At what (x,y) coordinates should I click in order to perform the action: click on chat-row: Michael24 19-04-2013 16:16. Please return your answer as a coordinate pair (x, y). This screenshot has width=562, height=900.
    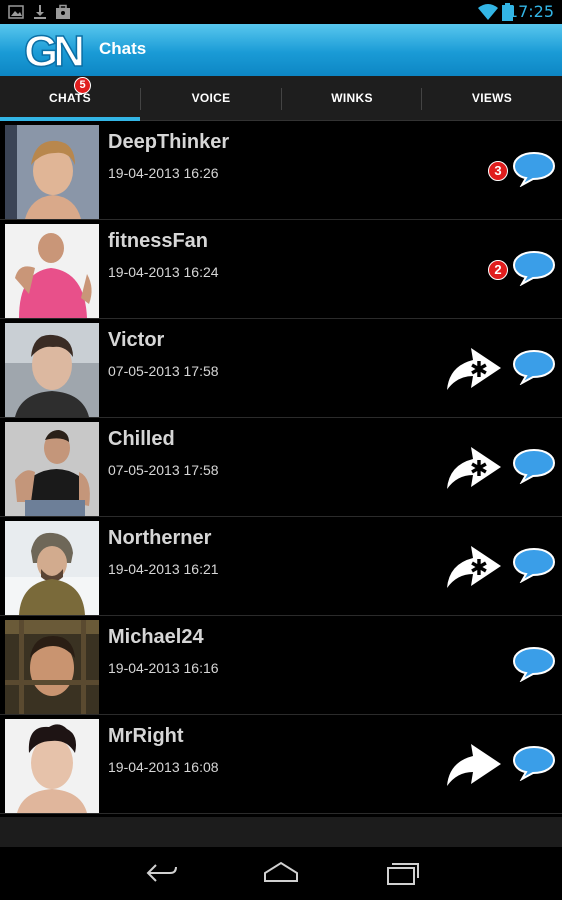
    Looking at the image, I should click on (281, 665).